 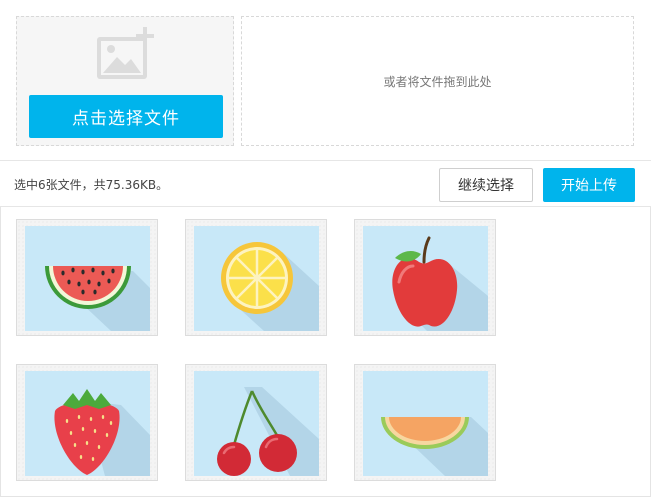 I want to click on start-upload-button: 开始上传, so click(x=589, y=185).